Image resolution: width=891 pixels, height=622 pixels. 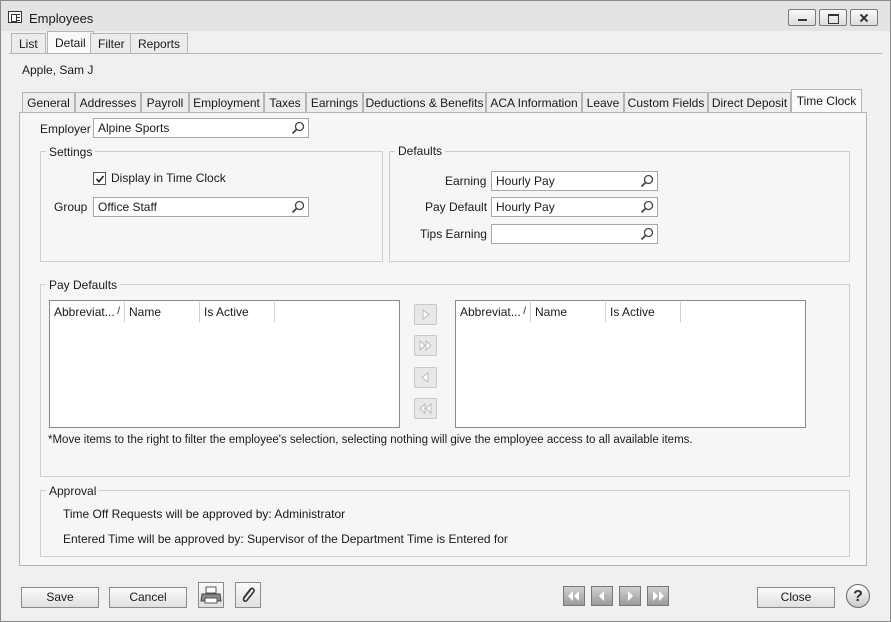 I want to click on save-button: Save, so click(x=60, y=597).